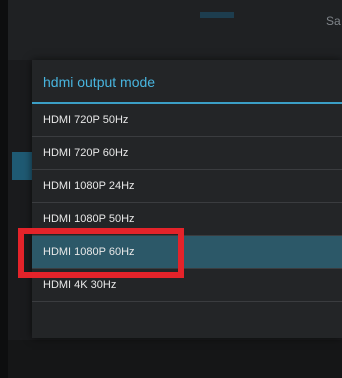 The width and height of the screenshot is (342, 378). Describe the element at coordinates (187, 153) in the screenshot. I see `option-hdmi-720p-60hz: HDMI 720P 60Hz` at that location.